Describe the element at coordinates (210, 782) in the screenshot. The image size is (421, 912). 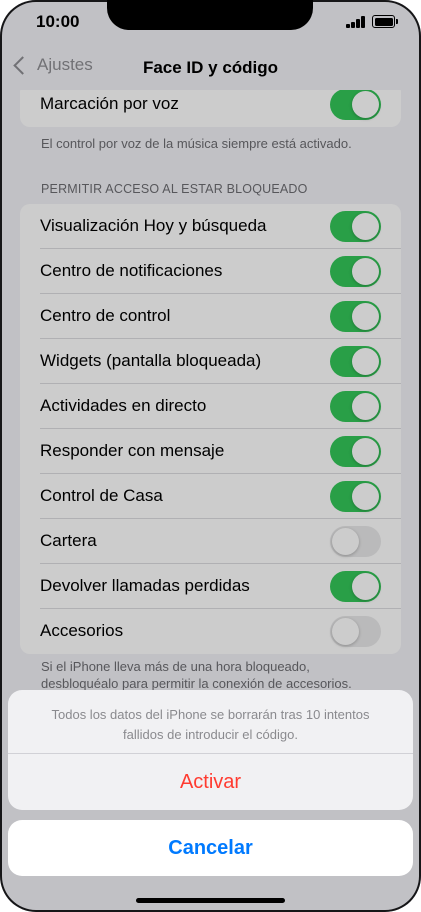
I see `activate-button: Activar` at that location.